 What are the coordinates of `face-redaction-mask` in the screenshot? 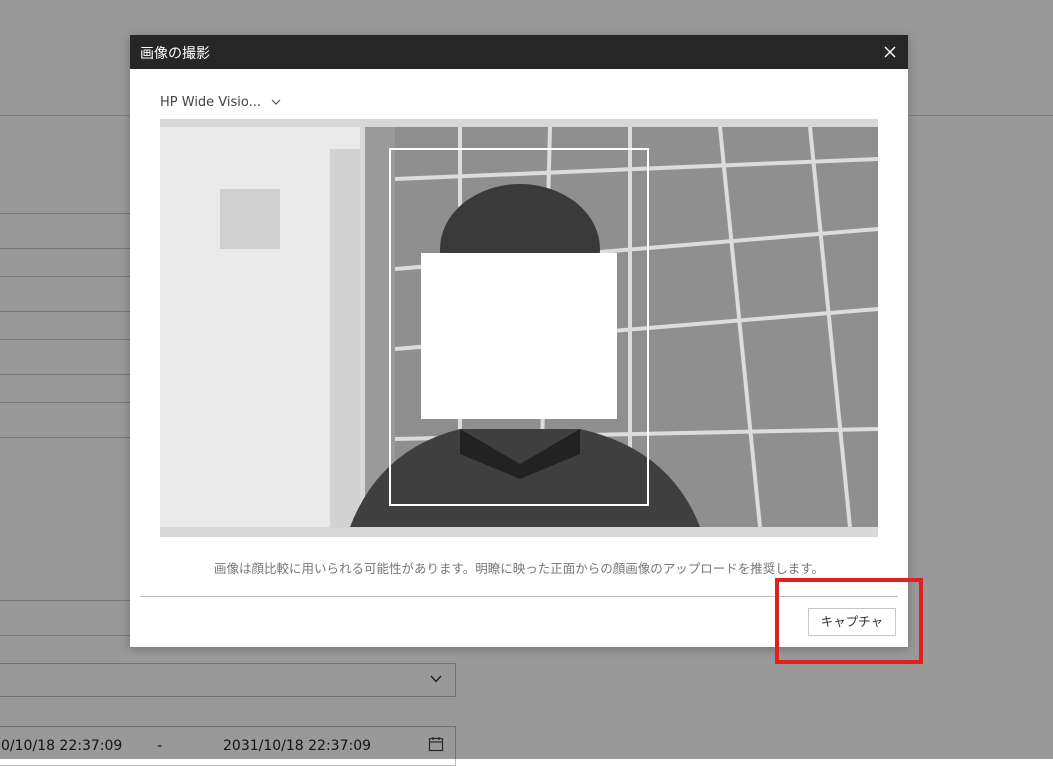 It's located at (519, 336).